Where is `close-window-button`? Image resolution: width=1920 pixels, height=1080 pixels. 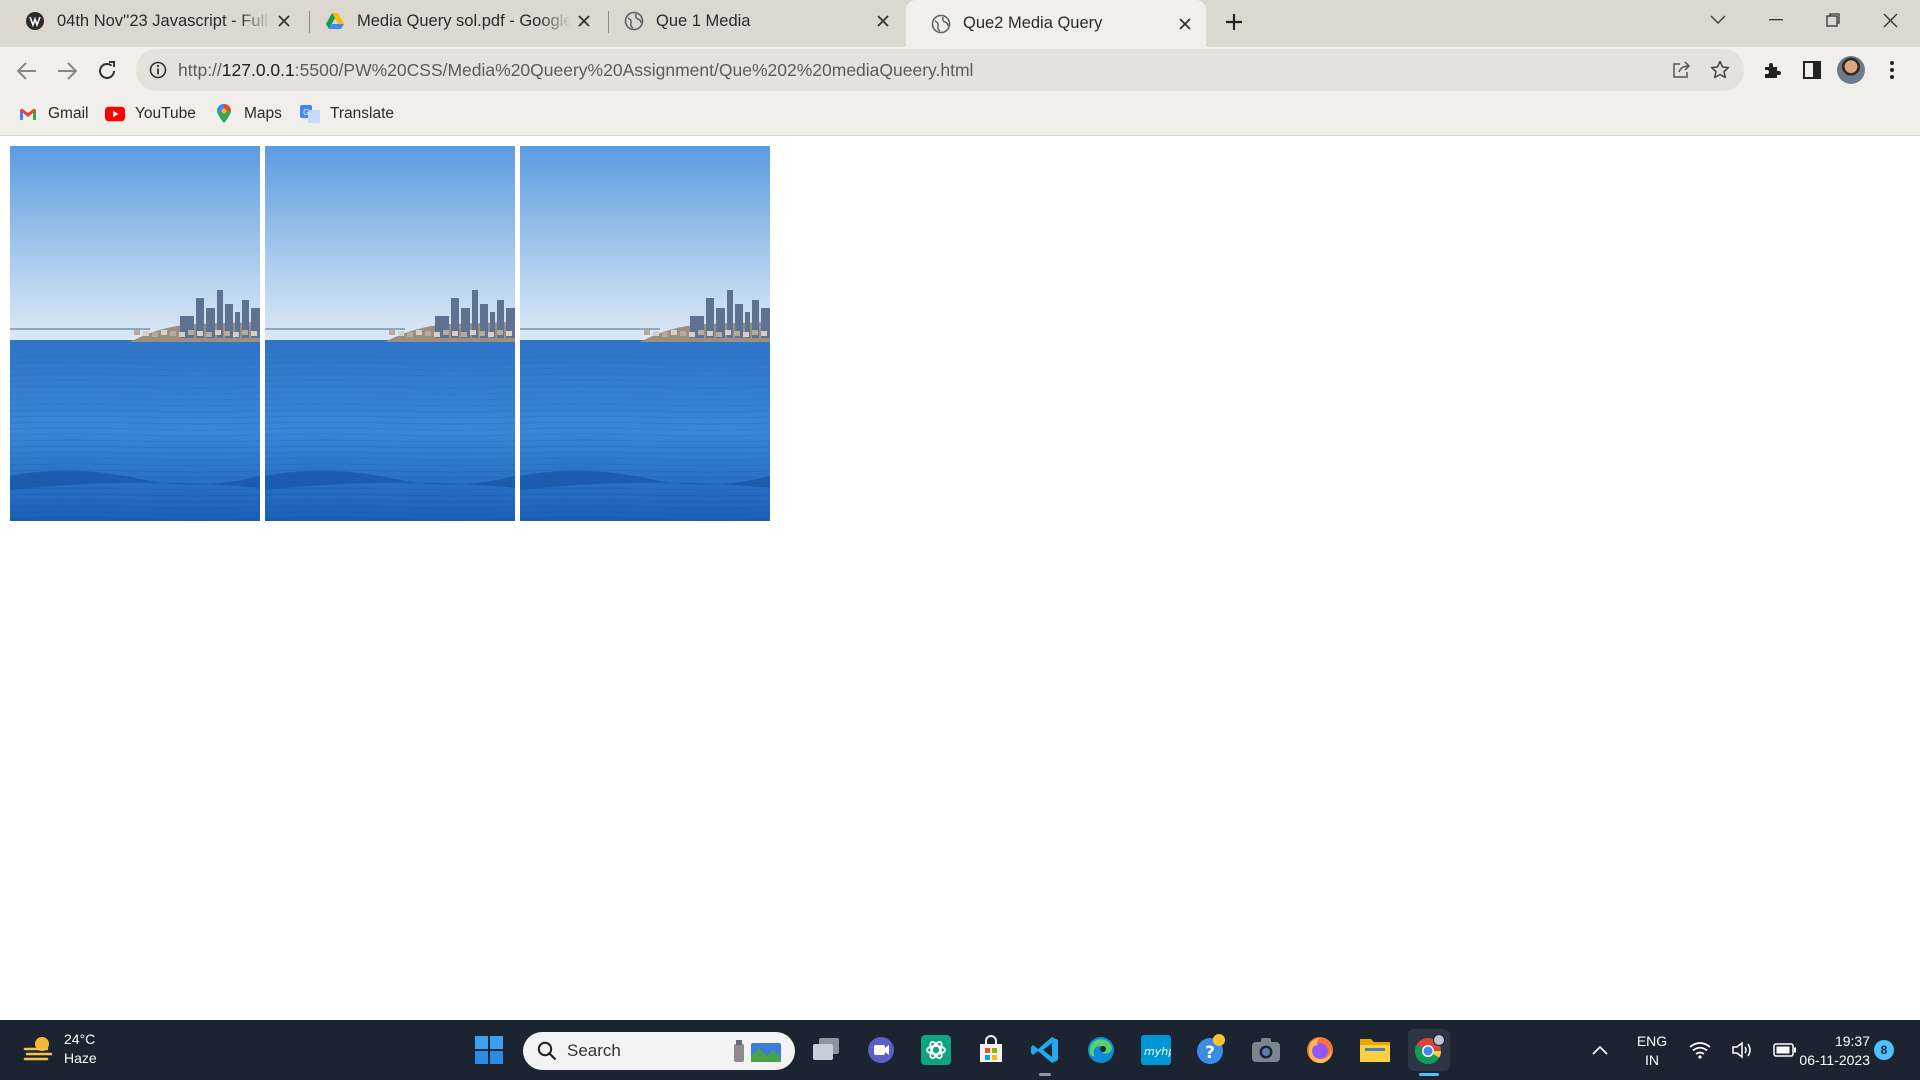
close-window-button is located at coordinates (1890, 20).